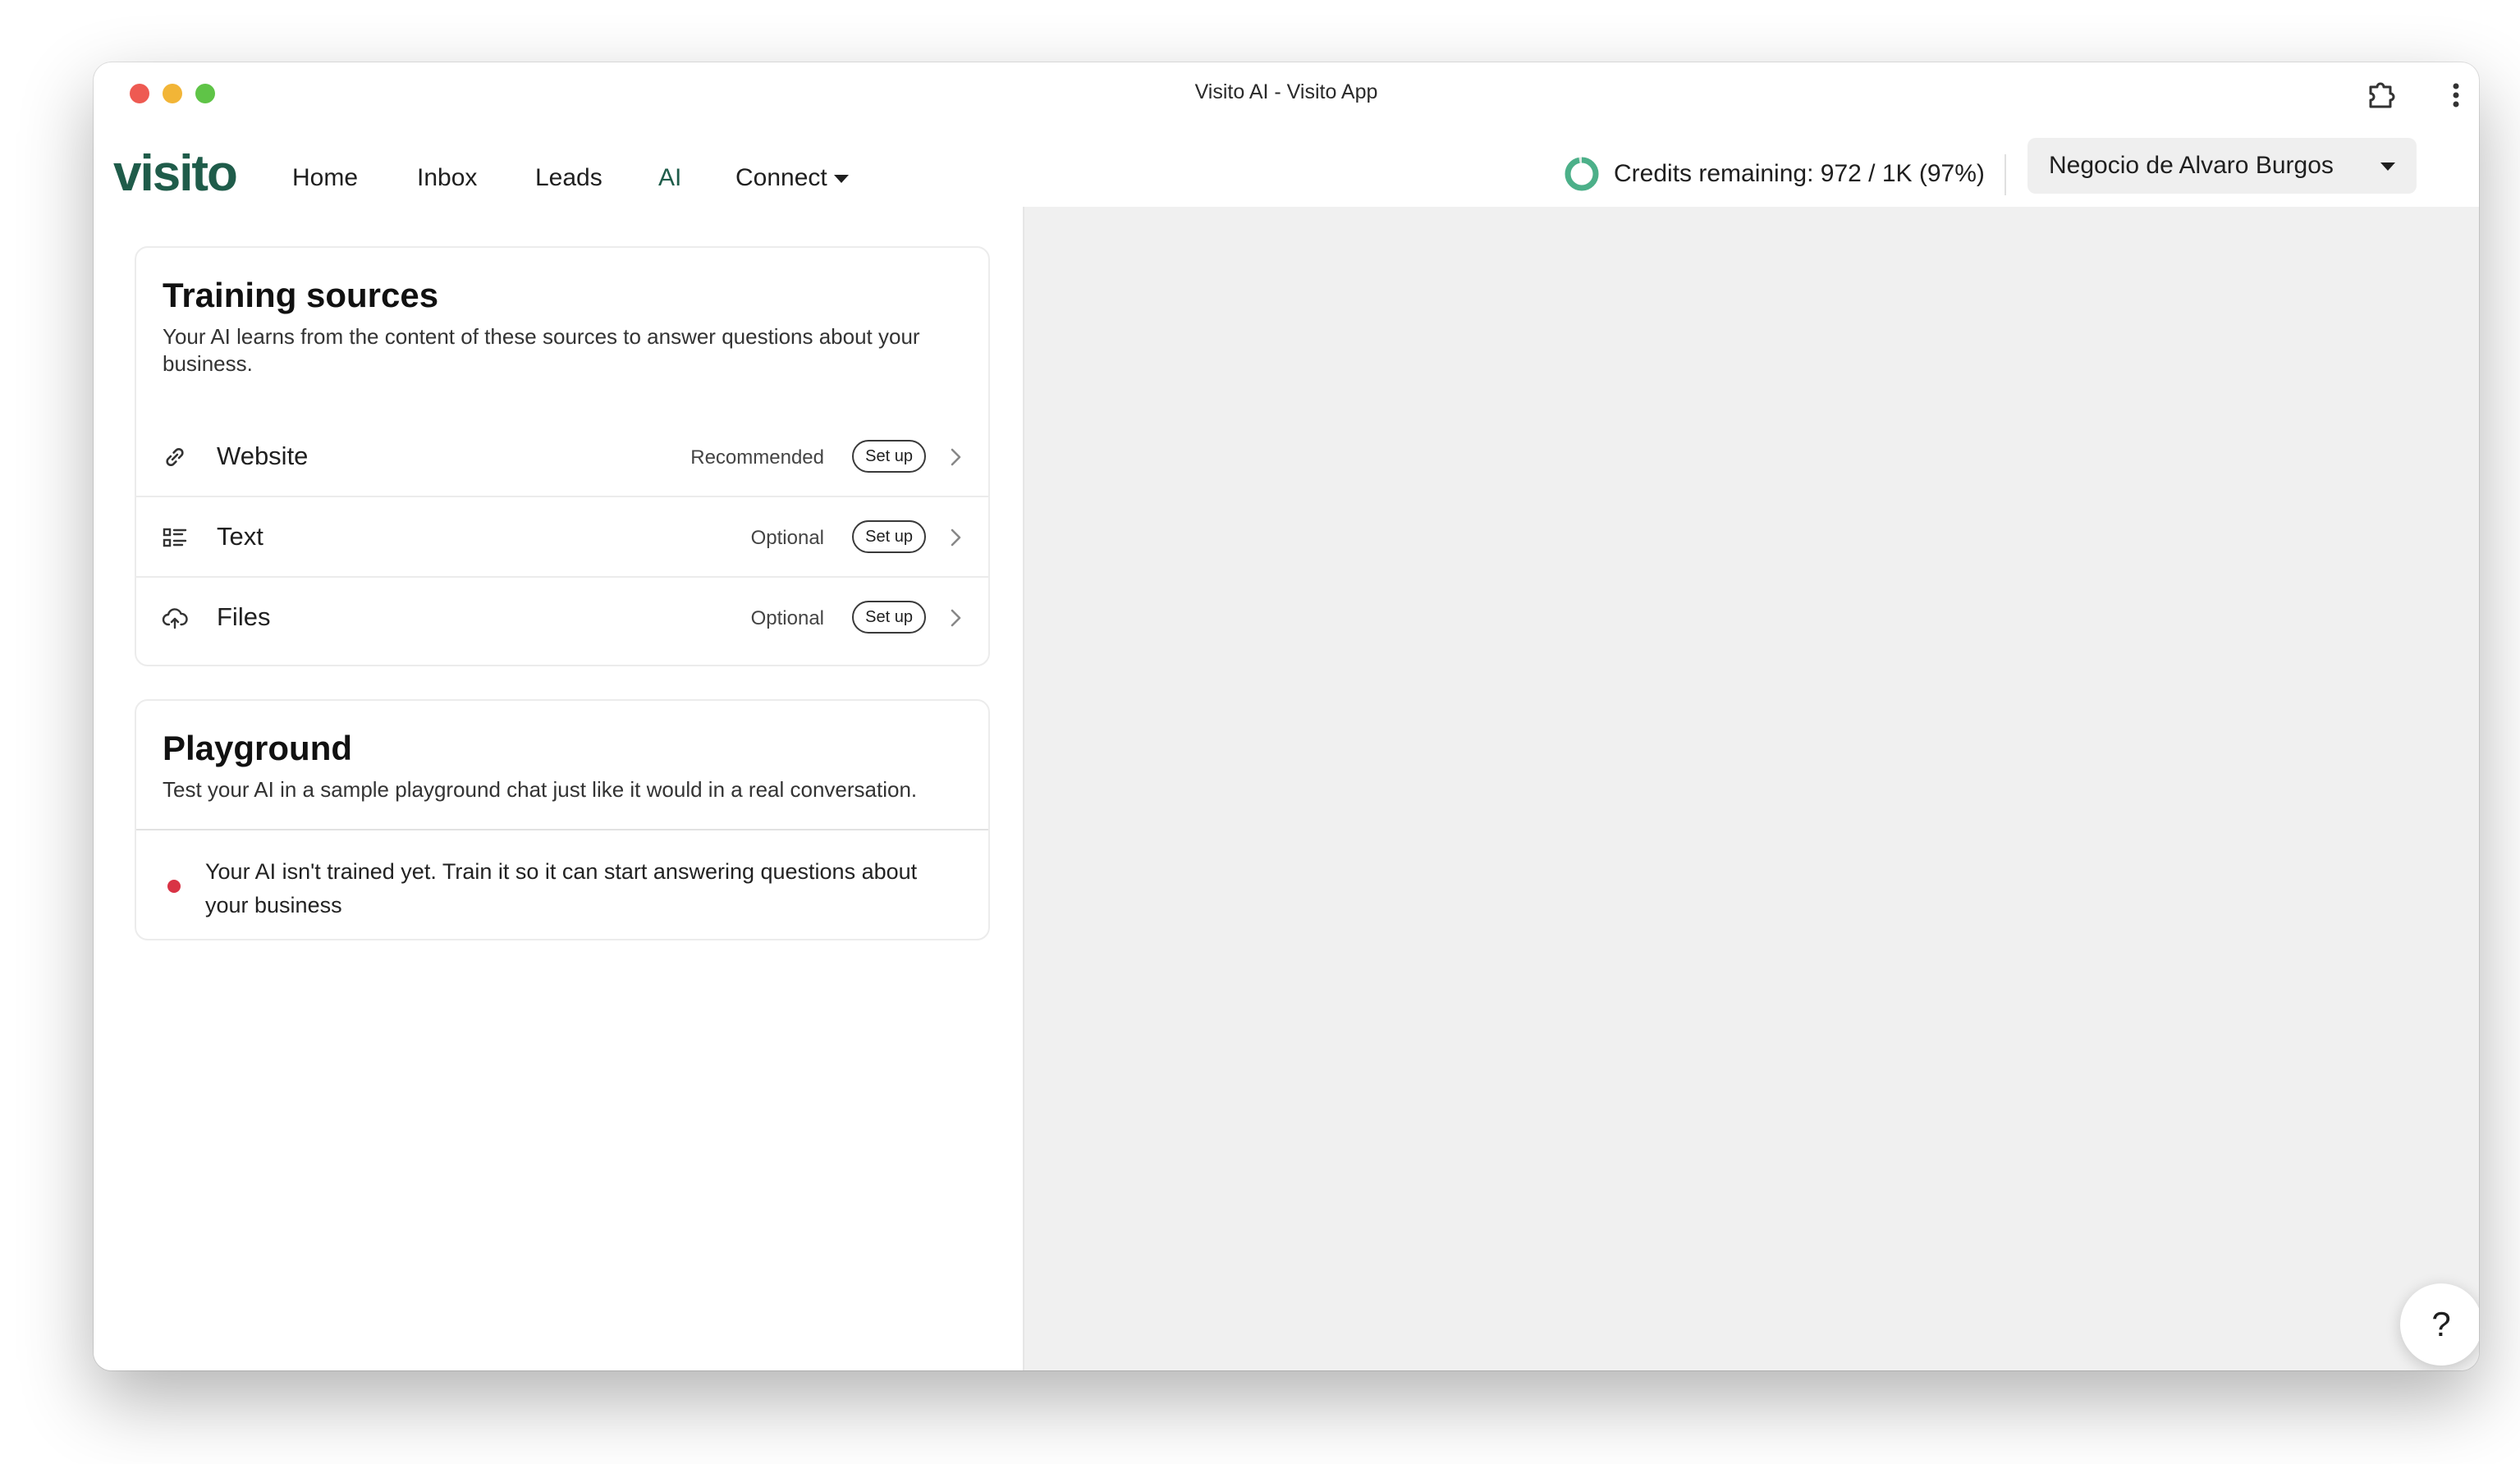 Image resolution: width=2520 pixels, height=1464 pixels. Describe the element at coordinates (2191, 165) in the screenshot. I see `business-name: Negocio de Alvaro Burgos` at that location.